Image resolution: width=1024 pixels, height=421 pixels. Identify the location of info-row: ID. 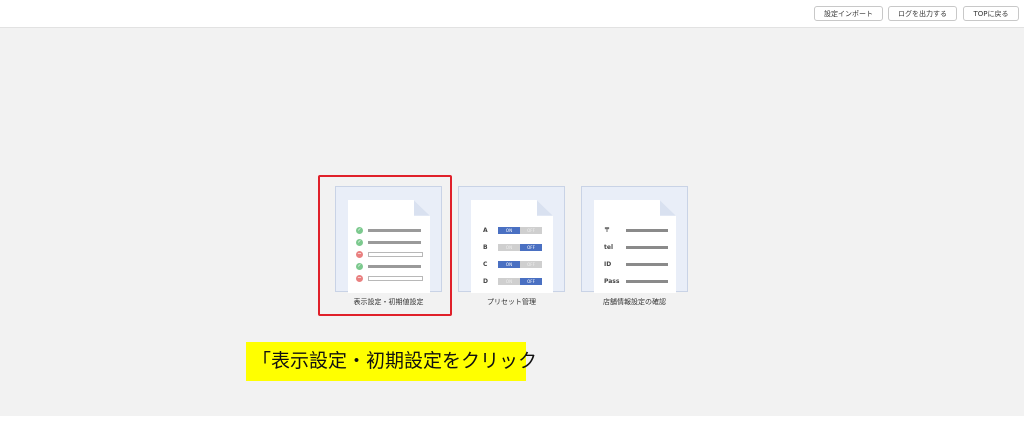
(637, 264).